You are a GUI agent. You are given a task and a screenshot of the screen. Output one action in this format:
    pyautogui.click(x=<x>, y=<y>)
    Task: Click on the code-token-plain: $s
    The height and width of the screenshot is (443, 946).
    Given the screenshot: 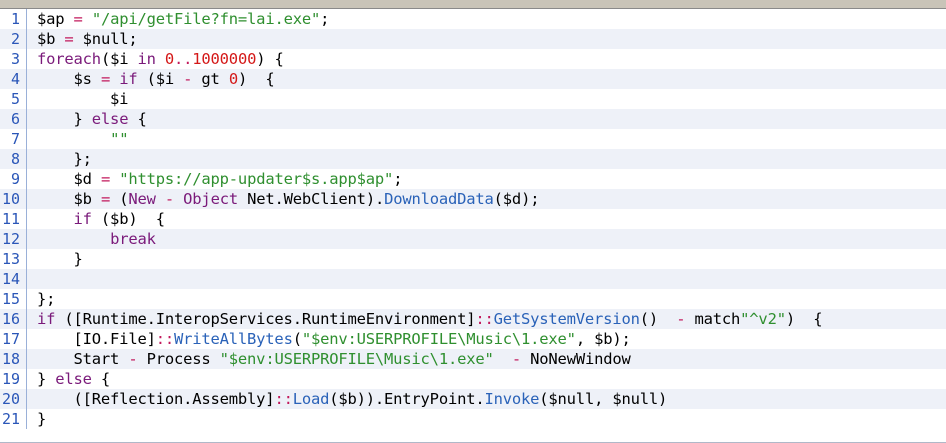 What is the action you would take?
    pyautogui.click(x=69, y=79)
    